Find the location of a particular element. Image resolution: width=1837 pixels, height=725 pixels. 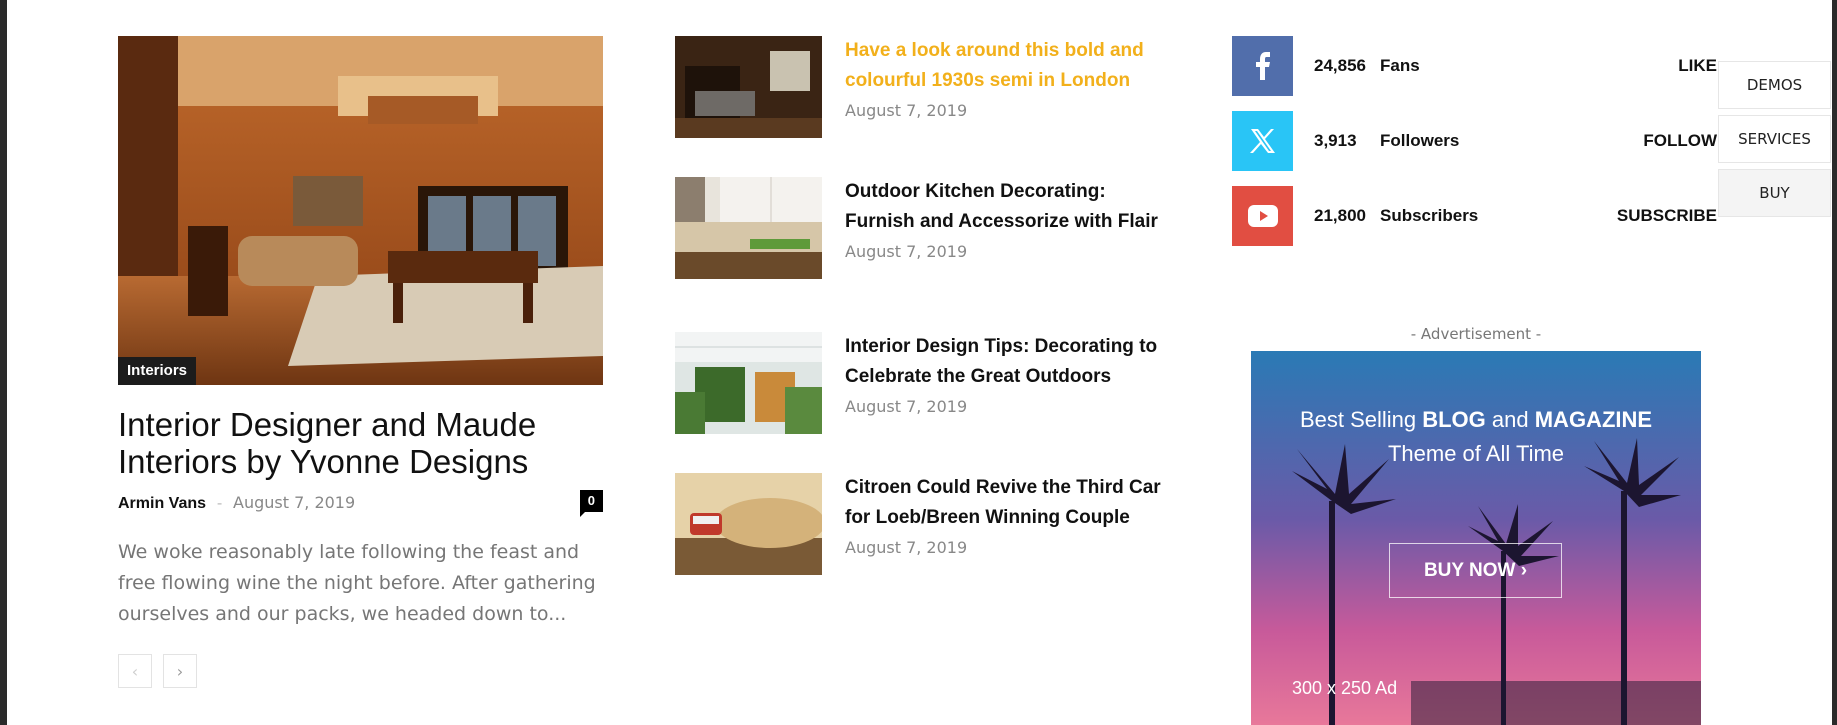

kitchen-photo is located at coordinates (748, 228).